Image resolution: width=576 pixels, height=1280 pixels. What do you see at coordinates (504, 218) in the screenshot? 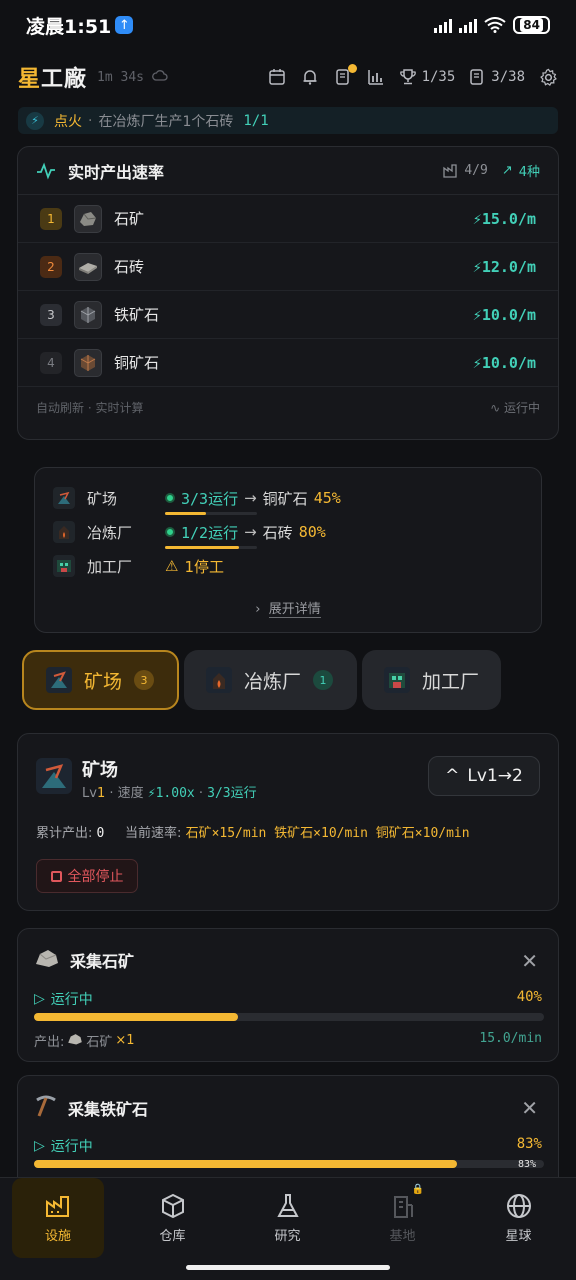
I see `resource-rate: ⚡15.0/m` at bounding box center [504, 218].